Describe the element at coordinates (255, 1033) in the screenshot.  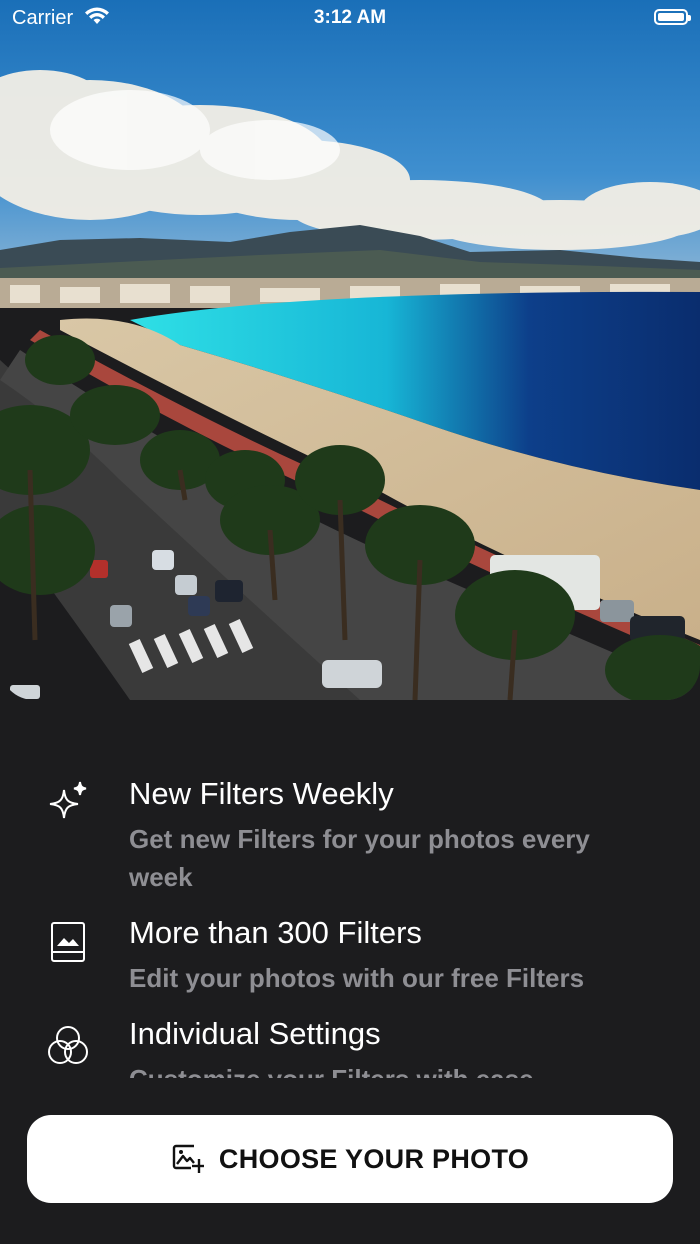
I see `feature-title: Individual Settings` at that location.